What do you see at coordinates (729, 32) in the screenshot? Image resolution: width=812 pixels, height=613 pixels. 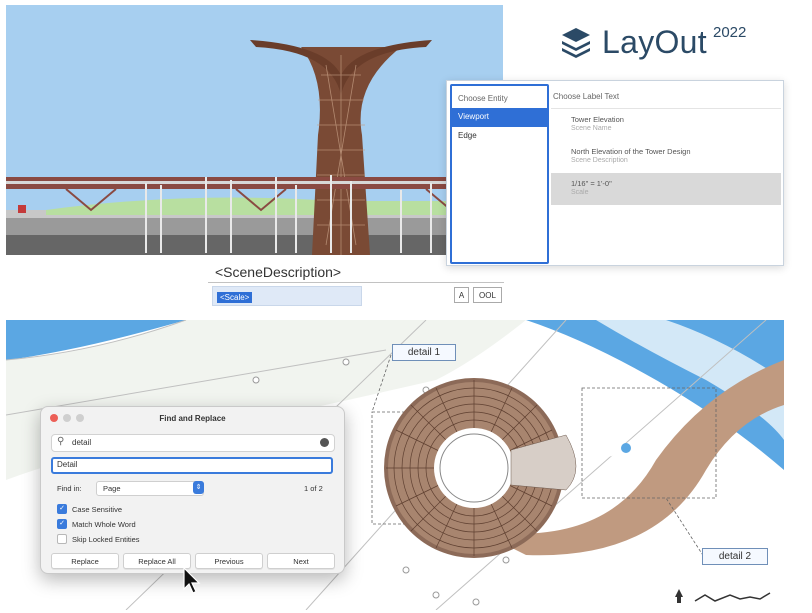 I see `app-year: 2022` at bounding box center [729, 32].